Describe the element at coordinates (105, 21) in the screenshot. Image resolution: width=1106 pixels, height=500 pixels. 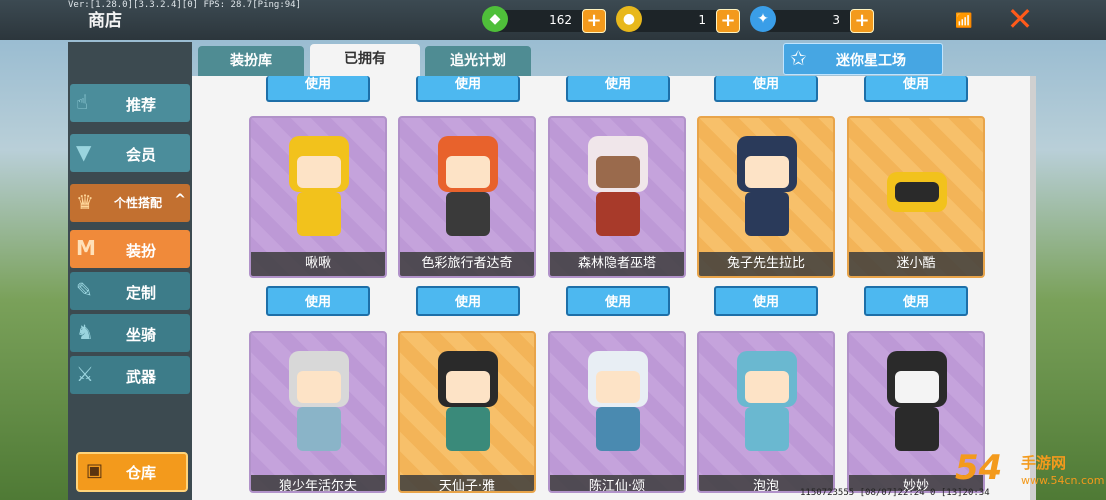
I see `page-title: 商店` at that location.